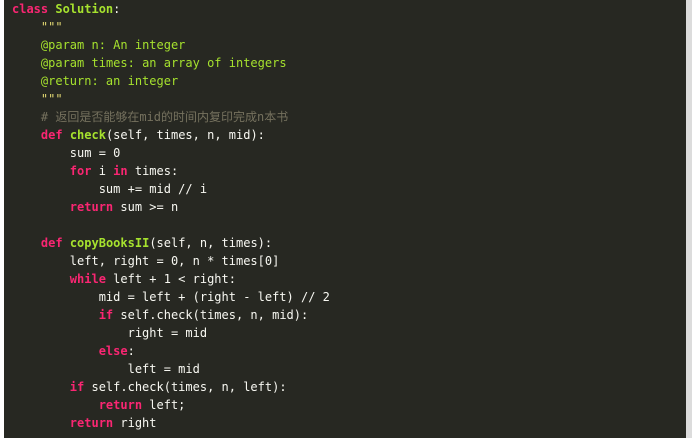 This screenshot has width=700, height=438. Describe the element at coordinates (164, 405) in the screenshot. I see `code-token-txt: left;` at that location.